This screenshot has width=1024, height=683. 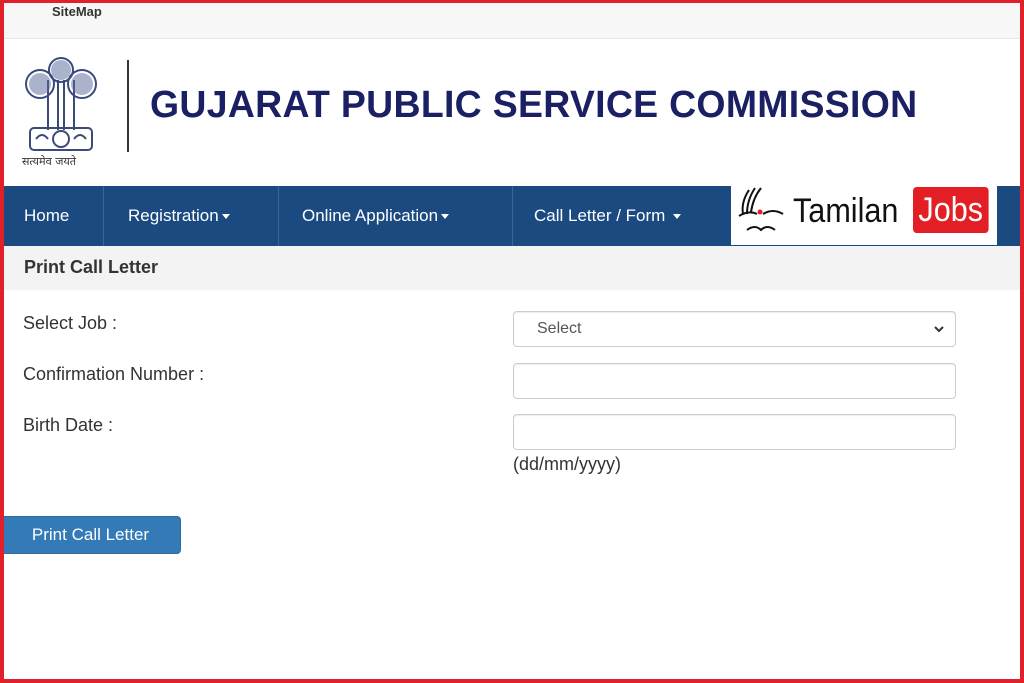 I want to click on nav-call-letter-form: Call Letter / Form, so click(x=624, y=216).